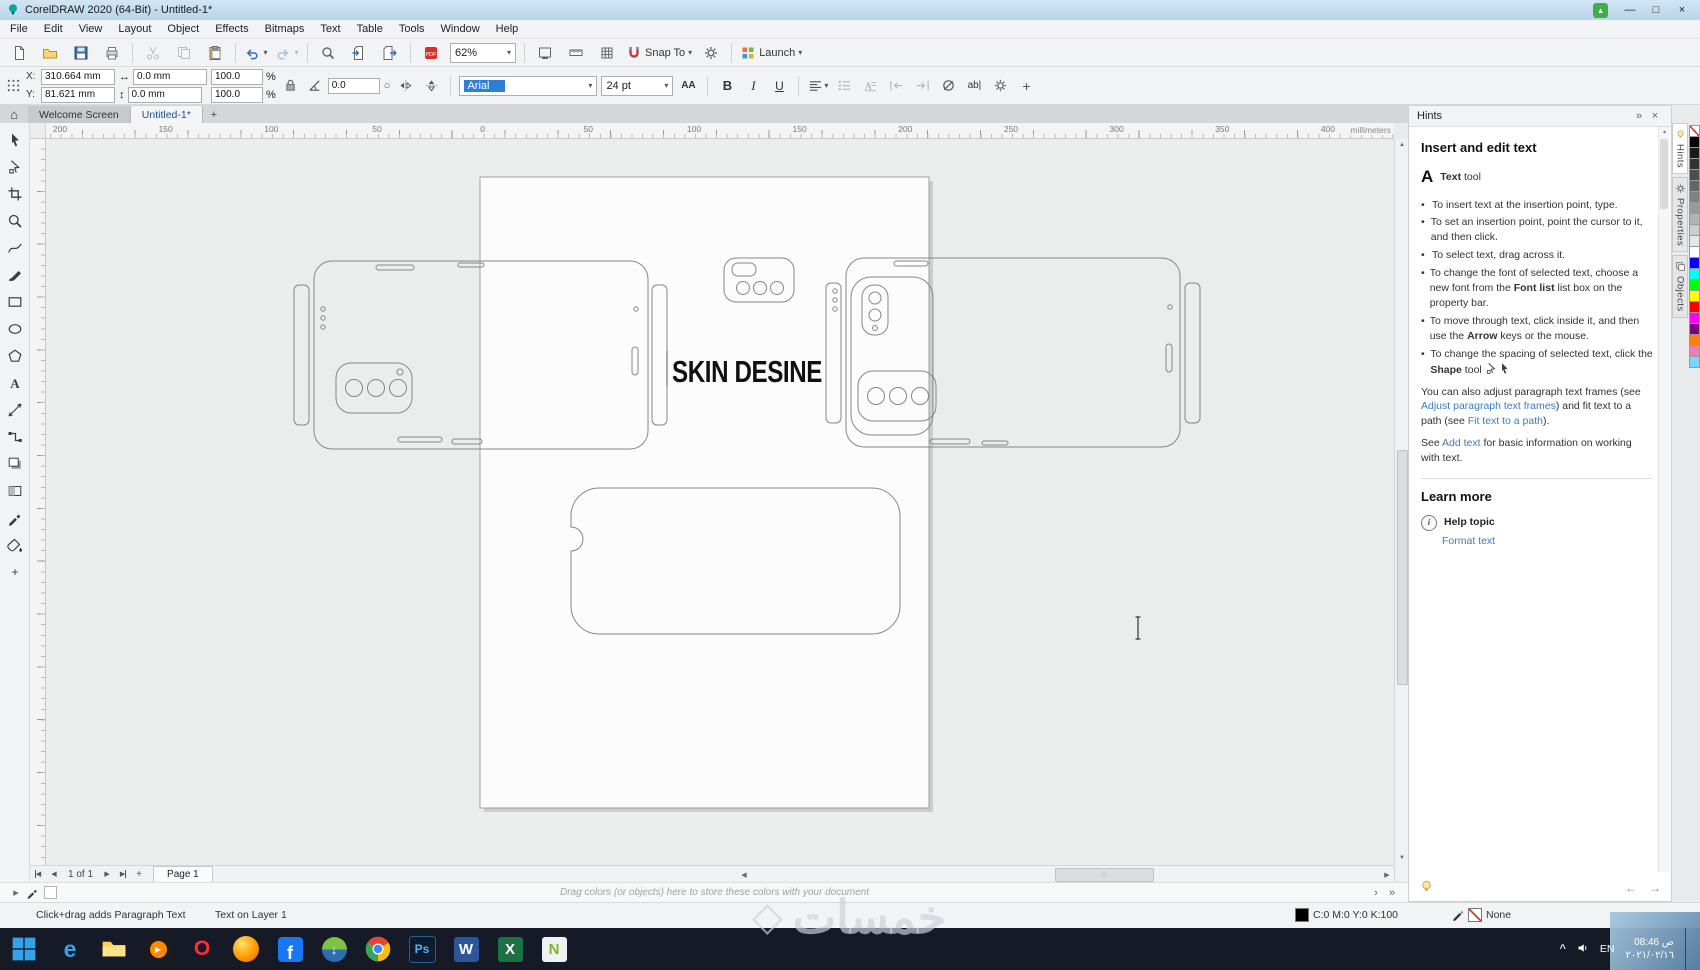  Describe the element at coordinates (134, 29) in the screenshot. I see `menu-layout: Layout` at that location.